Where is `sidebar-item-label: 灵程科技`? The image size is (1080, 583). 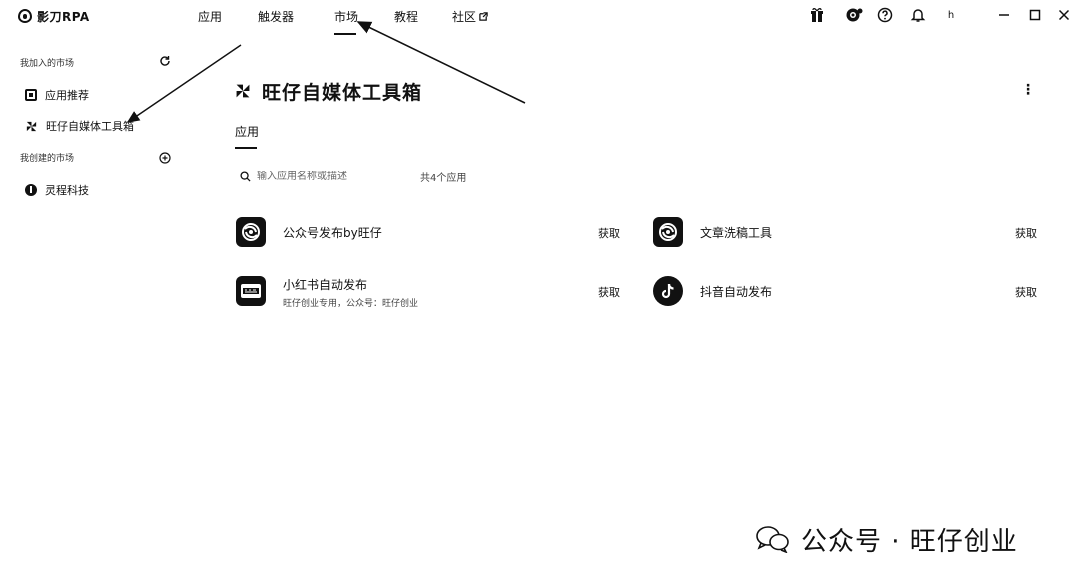 sidebar-item-label: 灵程科技 is located at coordinates (67, 190).